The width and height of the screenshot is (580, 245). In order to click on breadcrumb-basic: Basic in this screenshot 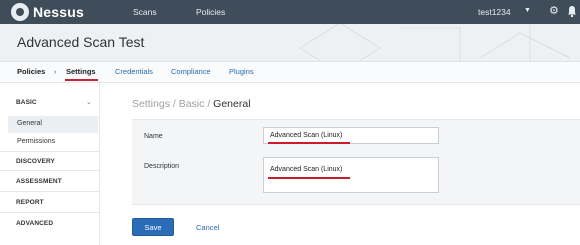, I will do `click(192, 104)`.